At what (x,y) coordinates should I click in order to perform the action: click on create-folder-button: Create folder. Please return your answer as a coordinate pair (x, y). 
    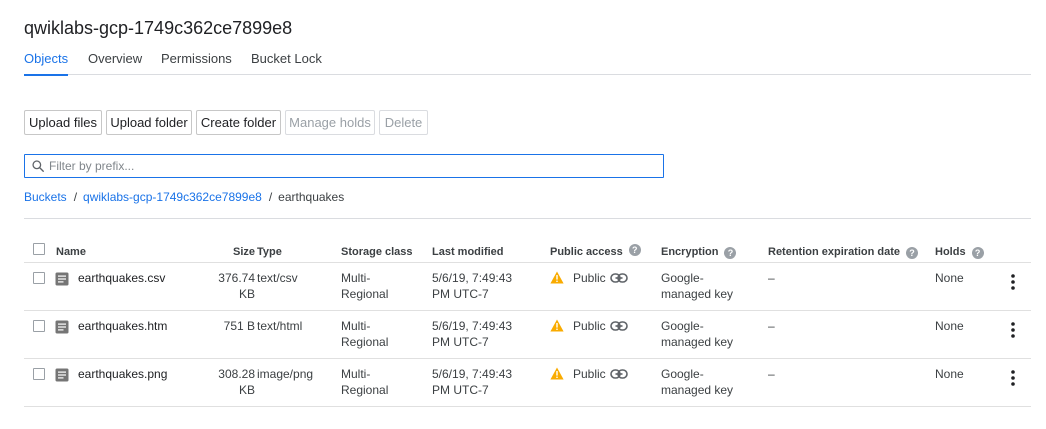
    Looking at the image, I should click on (238, 122).